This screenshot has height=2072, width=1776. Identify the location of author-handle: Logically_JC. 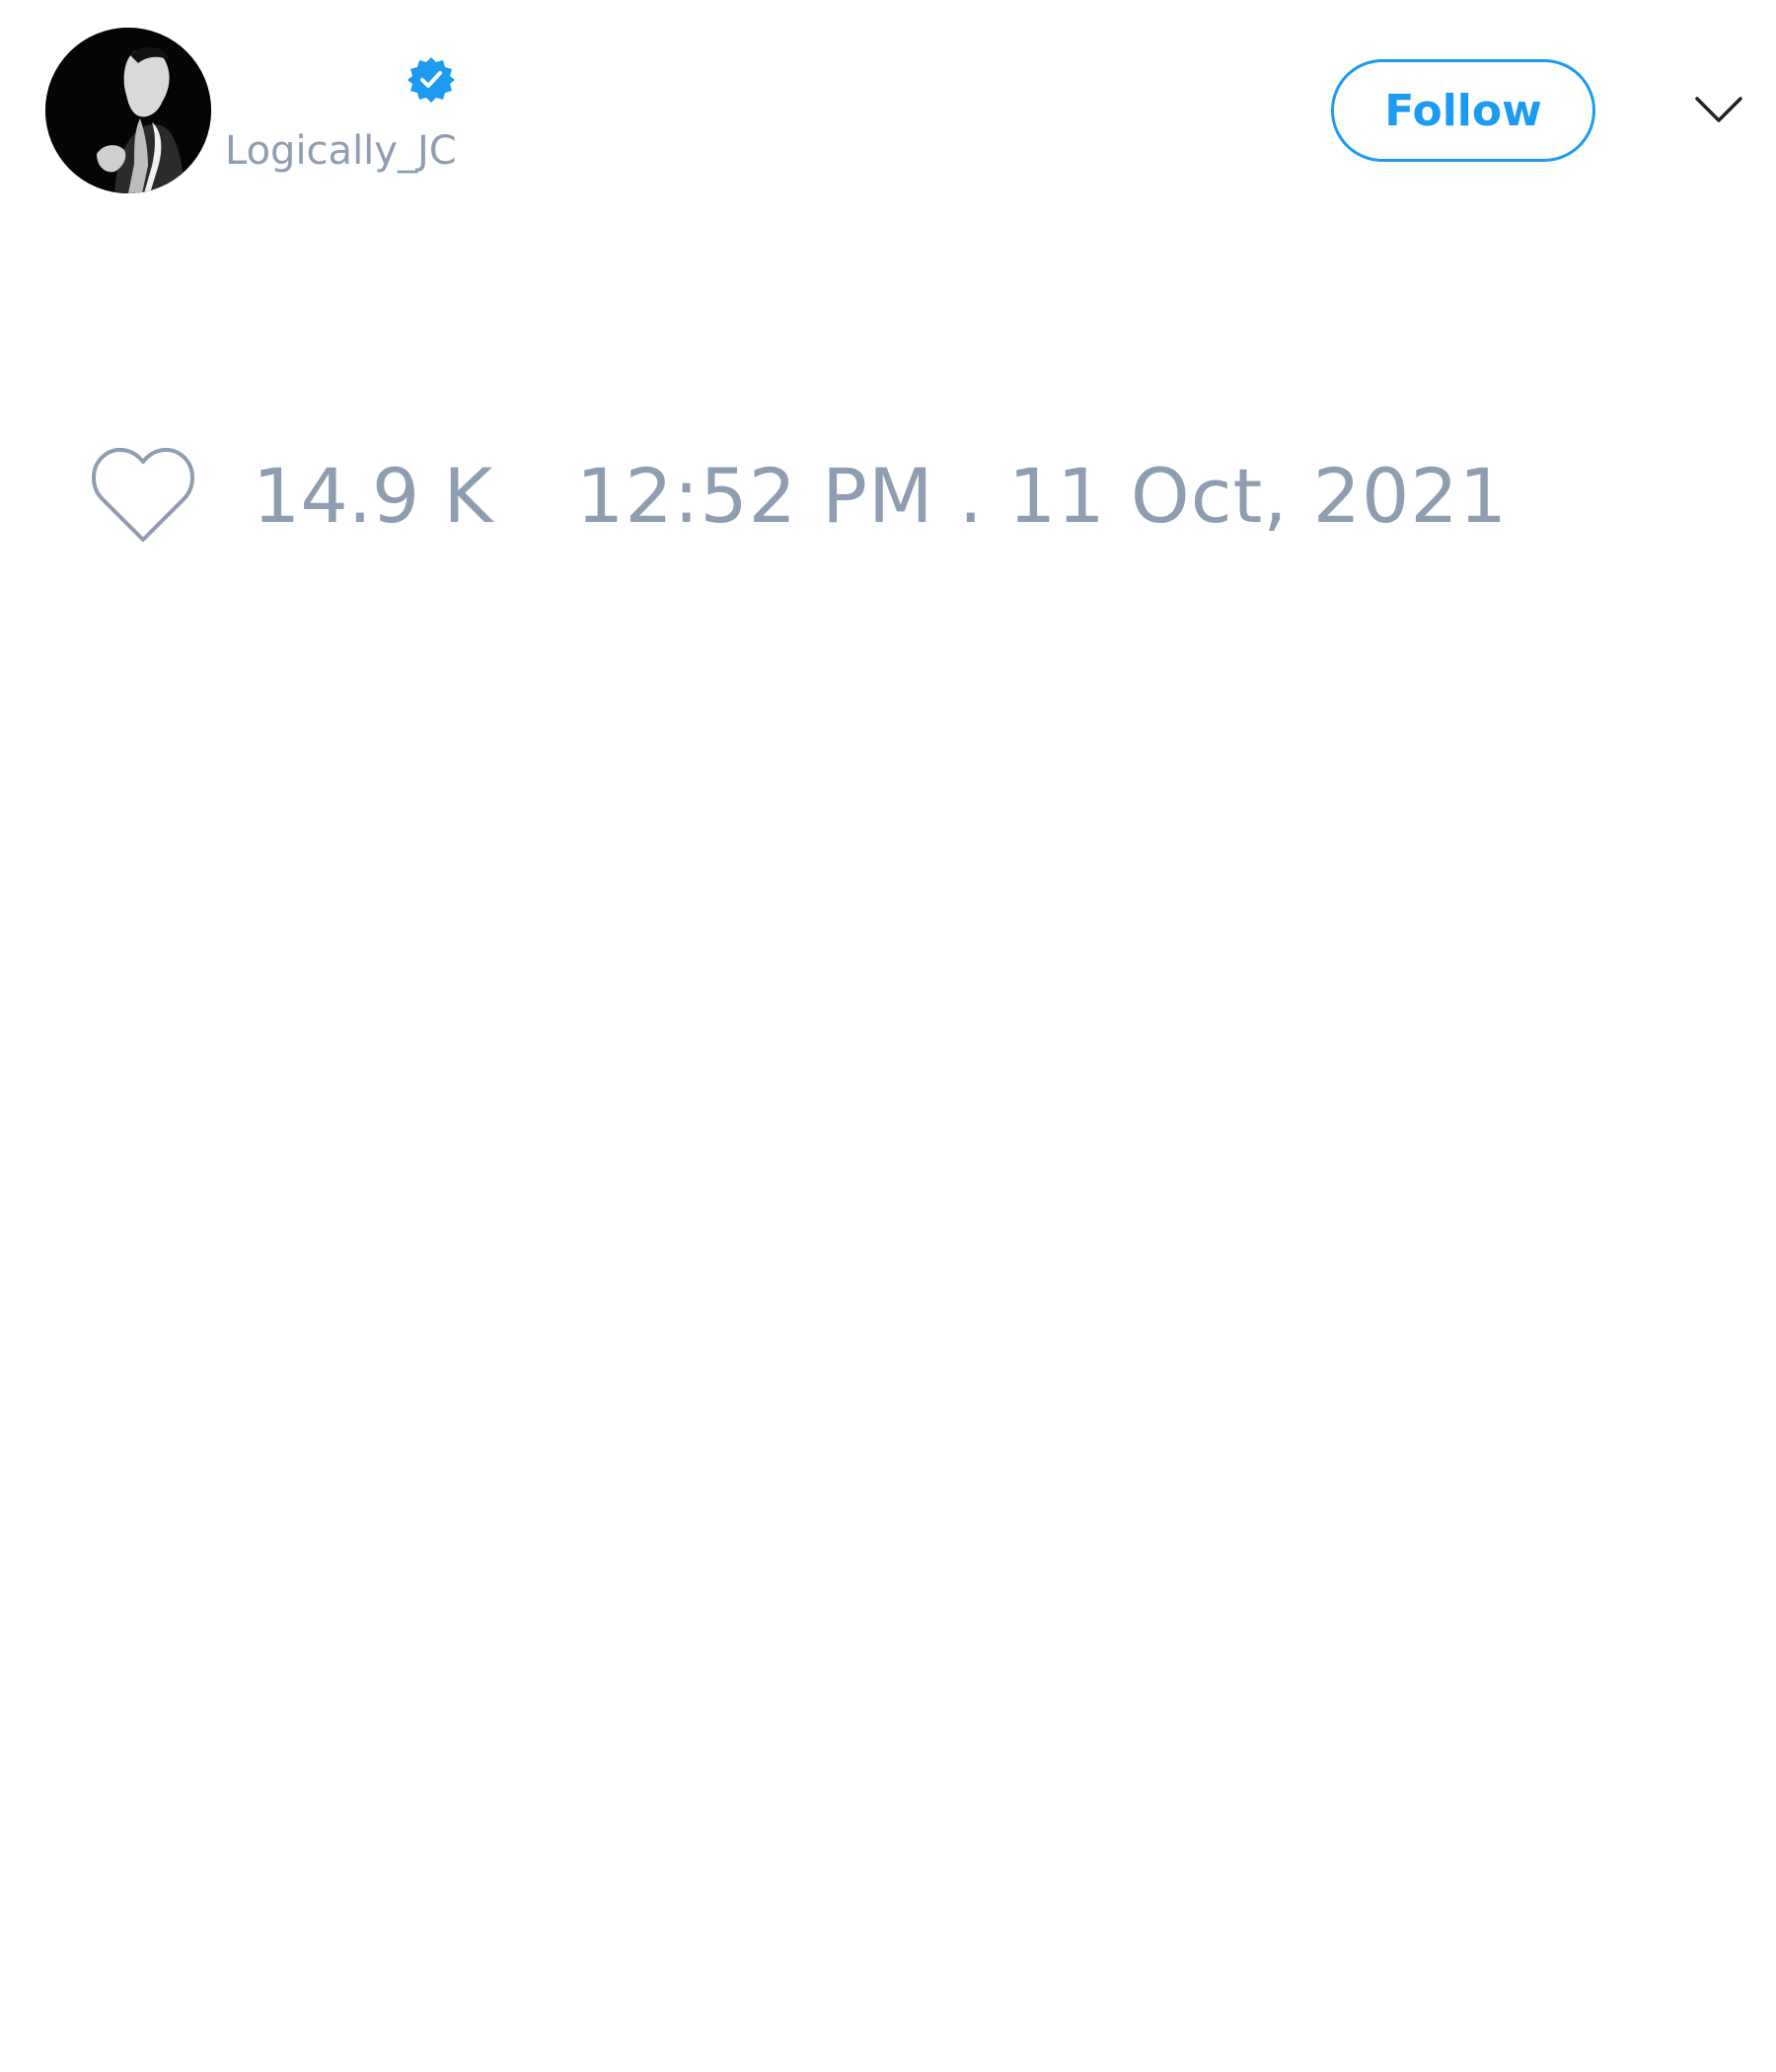
(341, 151).